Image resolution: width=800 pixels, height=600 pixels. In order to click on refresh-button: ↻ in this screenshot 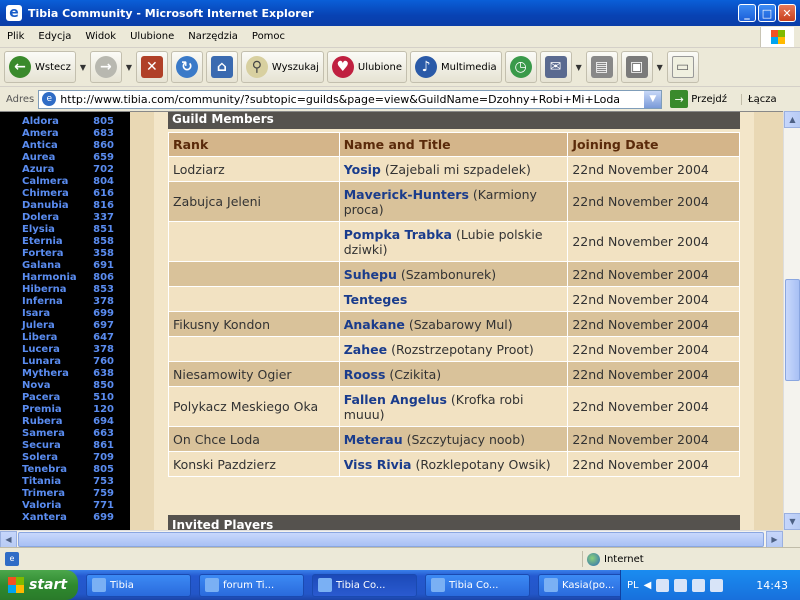, I will do `click(186, 67)`.